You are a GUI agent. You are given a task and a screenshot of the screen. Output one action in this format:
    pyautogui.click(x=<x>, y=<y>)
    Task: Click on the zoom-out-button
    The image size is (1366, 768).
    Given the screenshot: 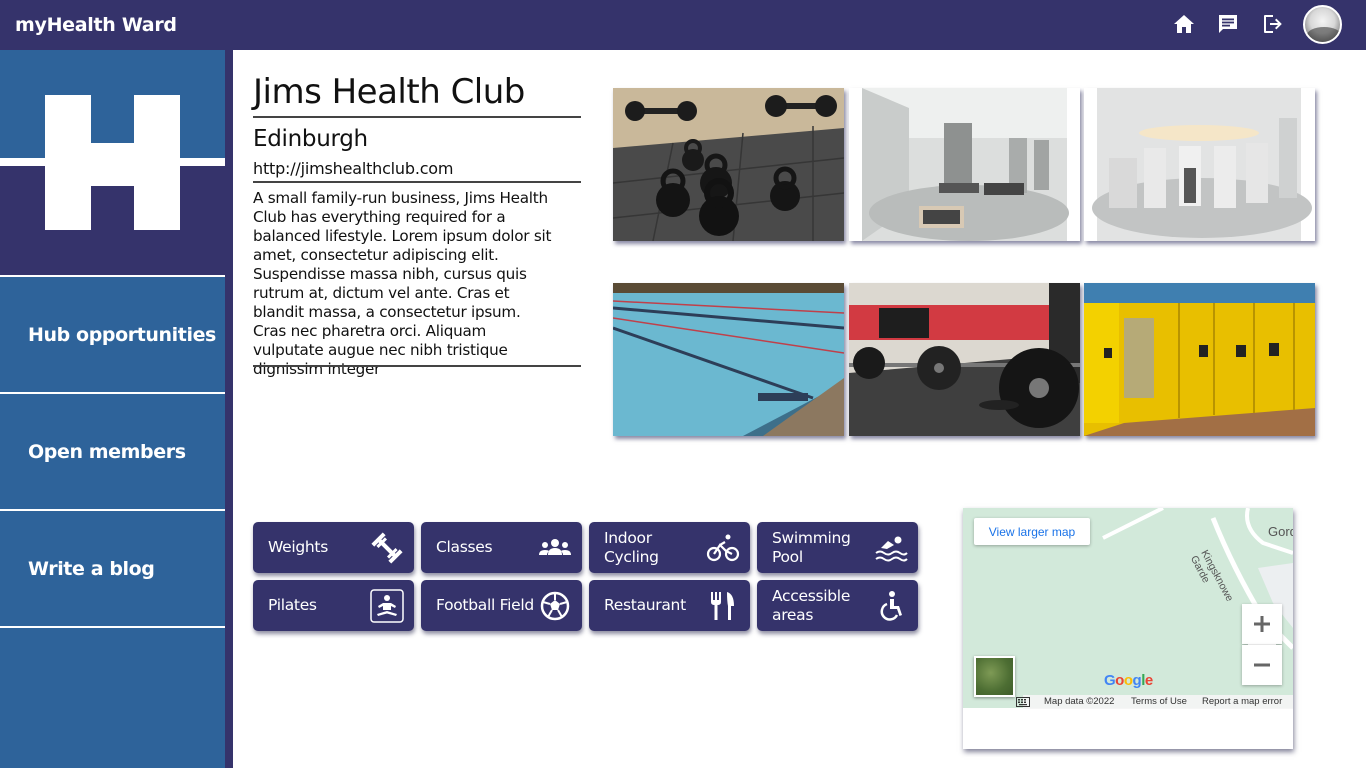 What is the action you would take?
    pyautogui.click(x=1262, y=665)
    